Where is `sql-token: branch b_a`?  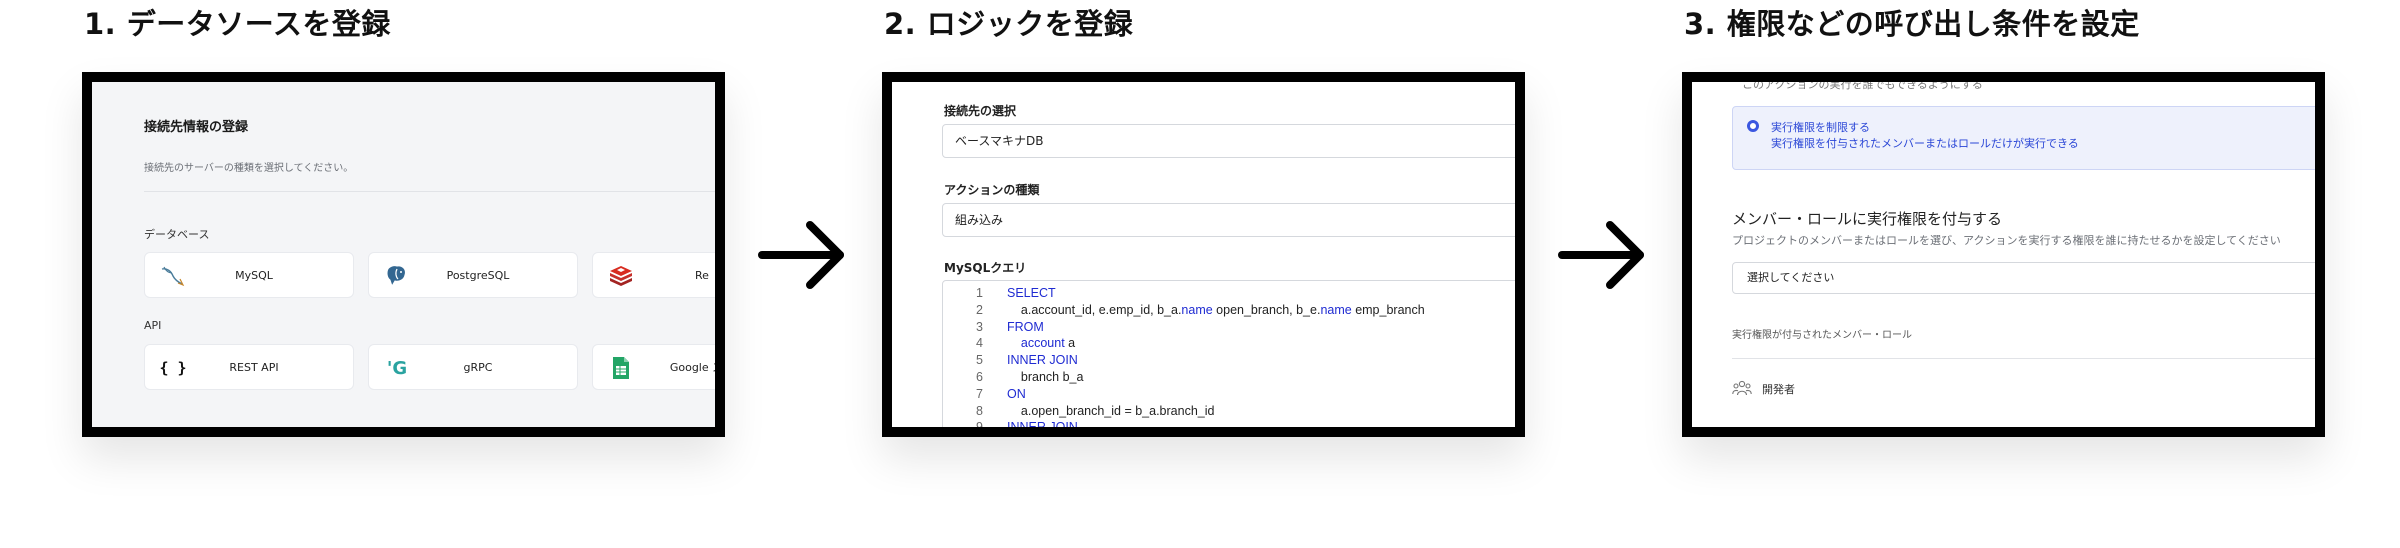 sql-token: branch b_a is located at coordinates (1045, 377).